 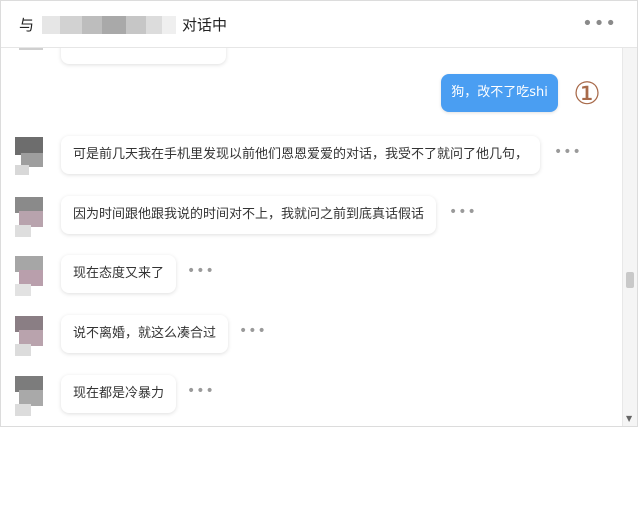 What do you see at coordinates (109, 24) in the screenshot?
I see `contact-name-redacted` at bounding box center [109, 24].